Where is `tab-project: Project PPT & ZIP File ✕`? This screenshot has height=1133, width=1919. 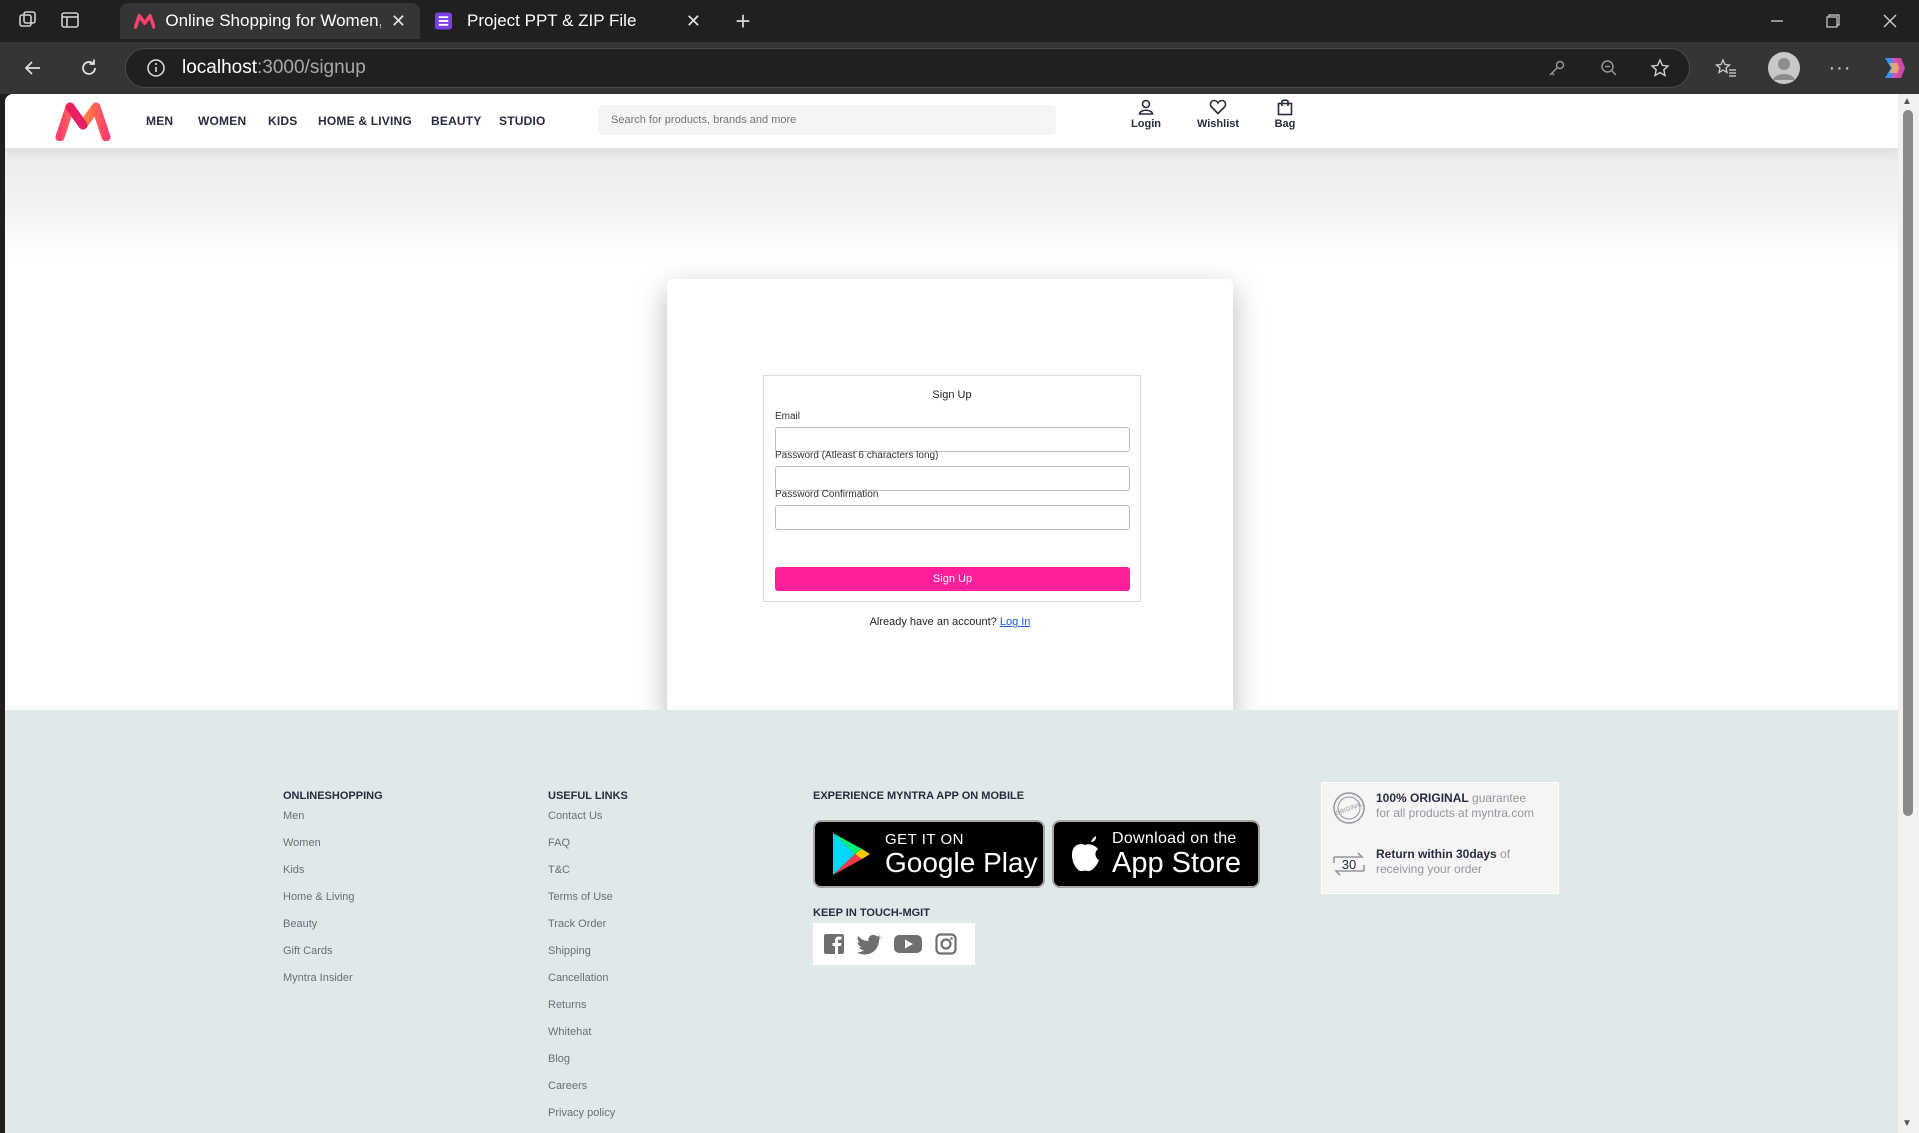 tab-project: Project PPT & ZIP File ✕ is located at coordinates (567, 21).